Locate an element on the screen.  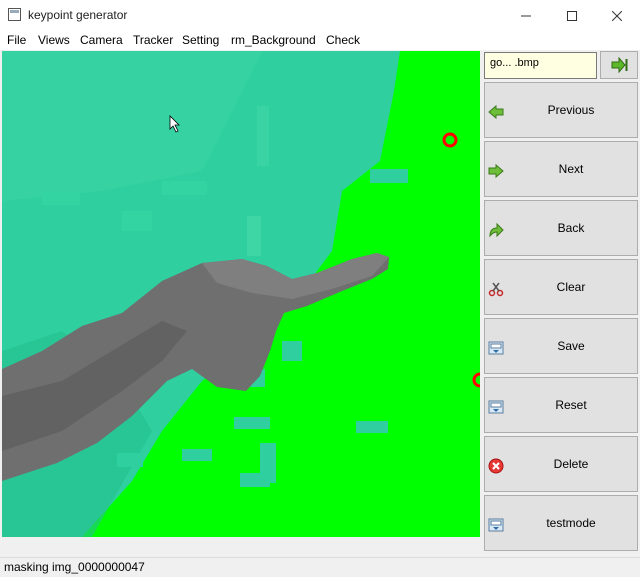
status-text: masking img_0000000047 is located at coordinates (74, 567).